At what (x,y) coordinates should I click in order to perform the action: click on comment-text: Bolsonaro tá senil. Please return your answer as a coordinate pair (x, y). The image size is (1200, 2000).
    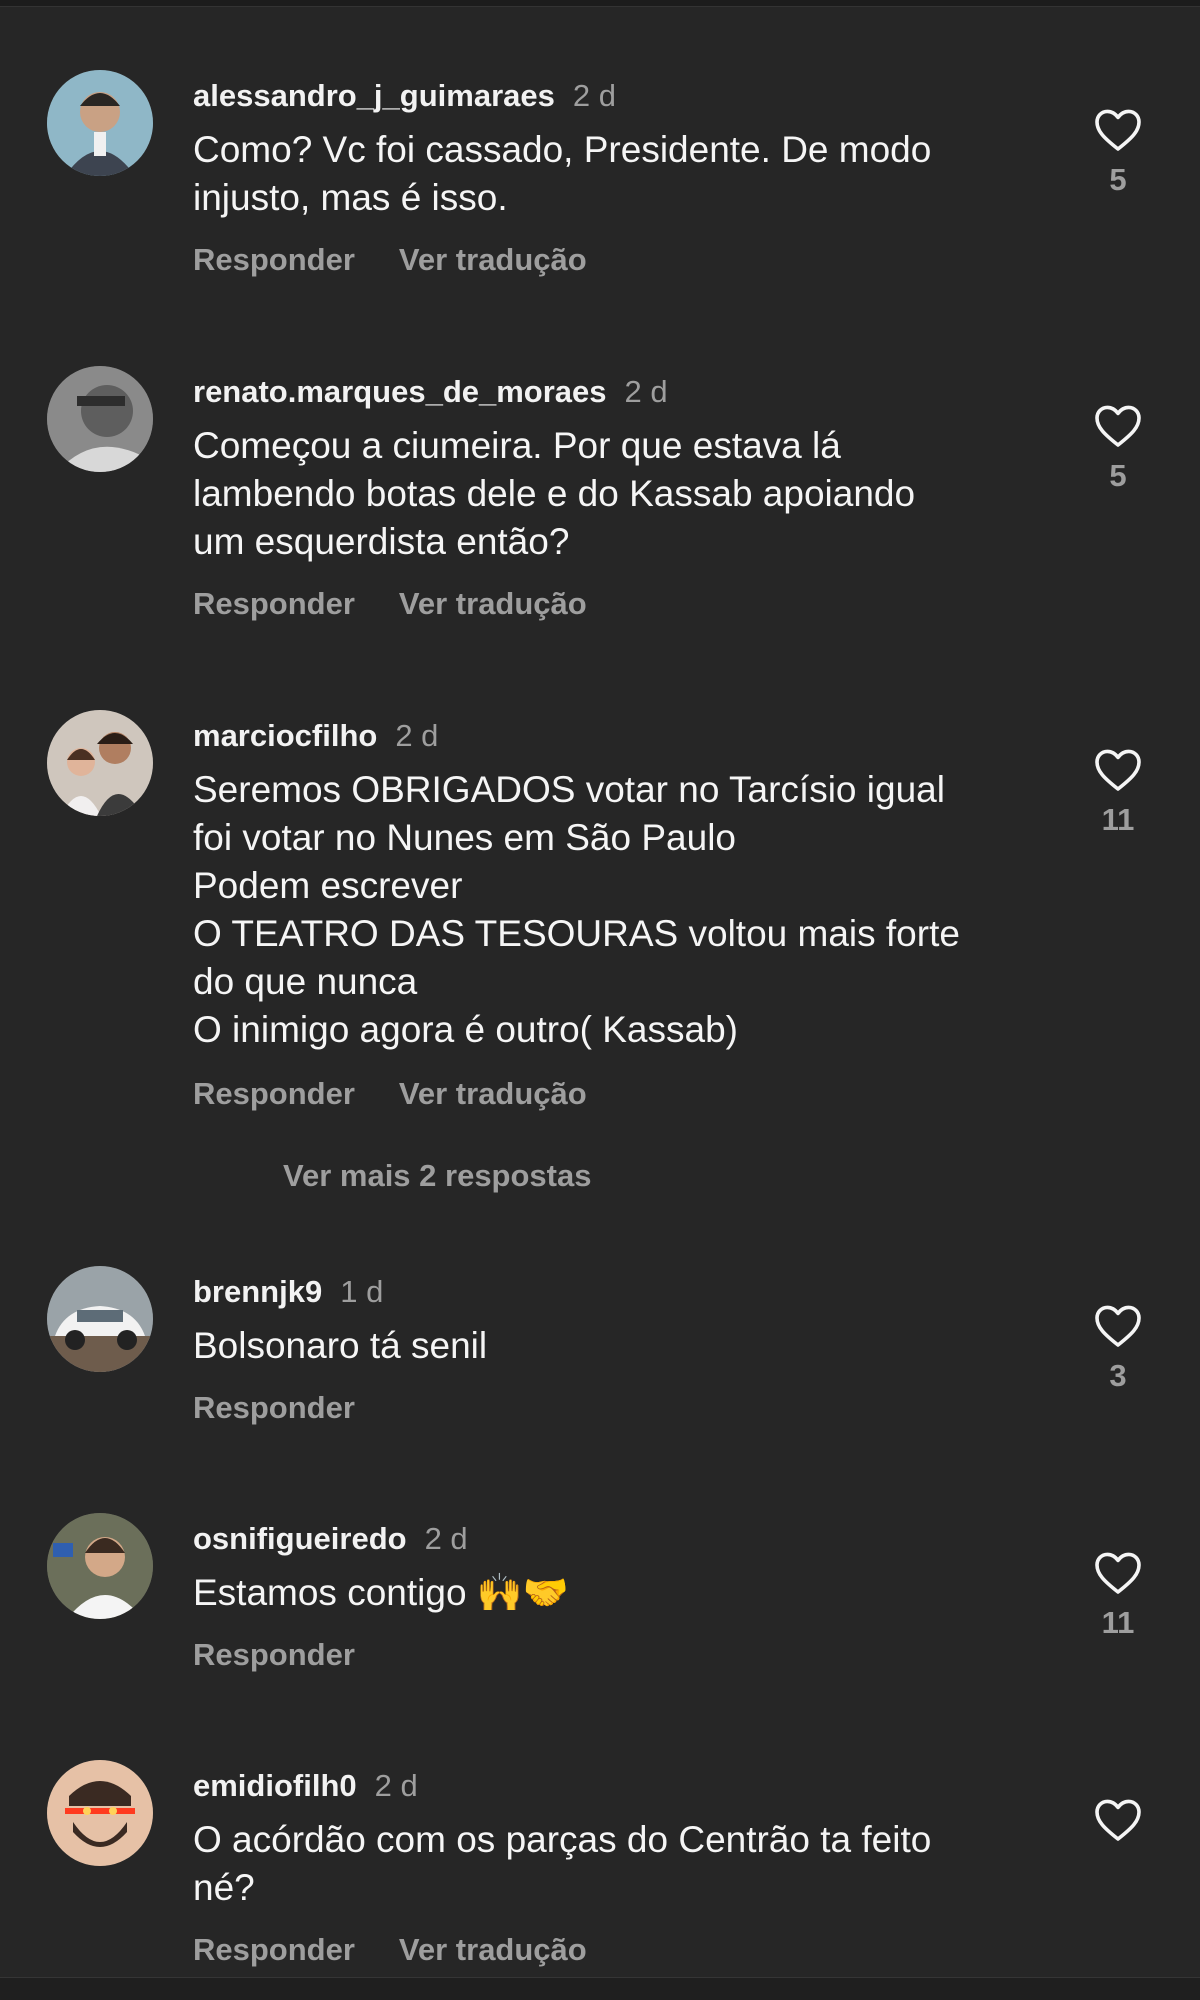
    Looking at the image, I should click on (340, 1345).